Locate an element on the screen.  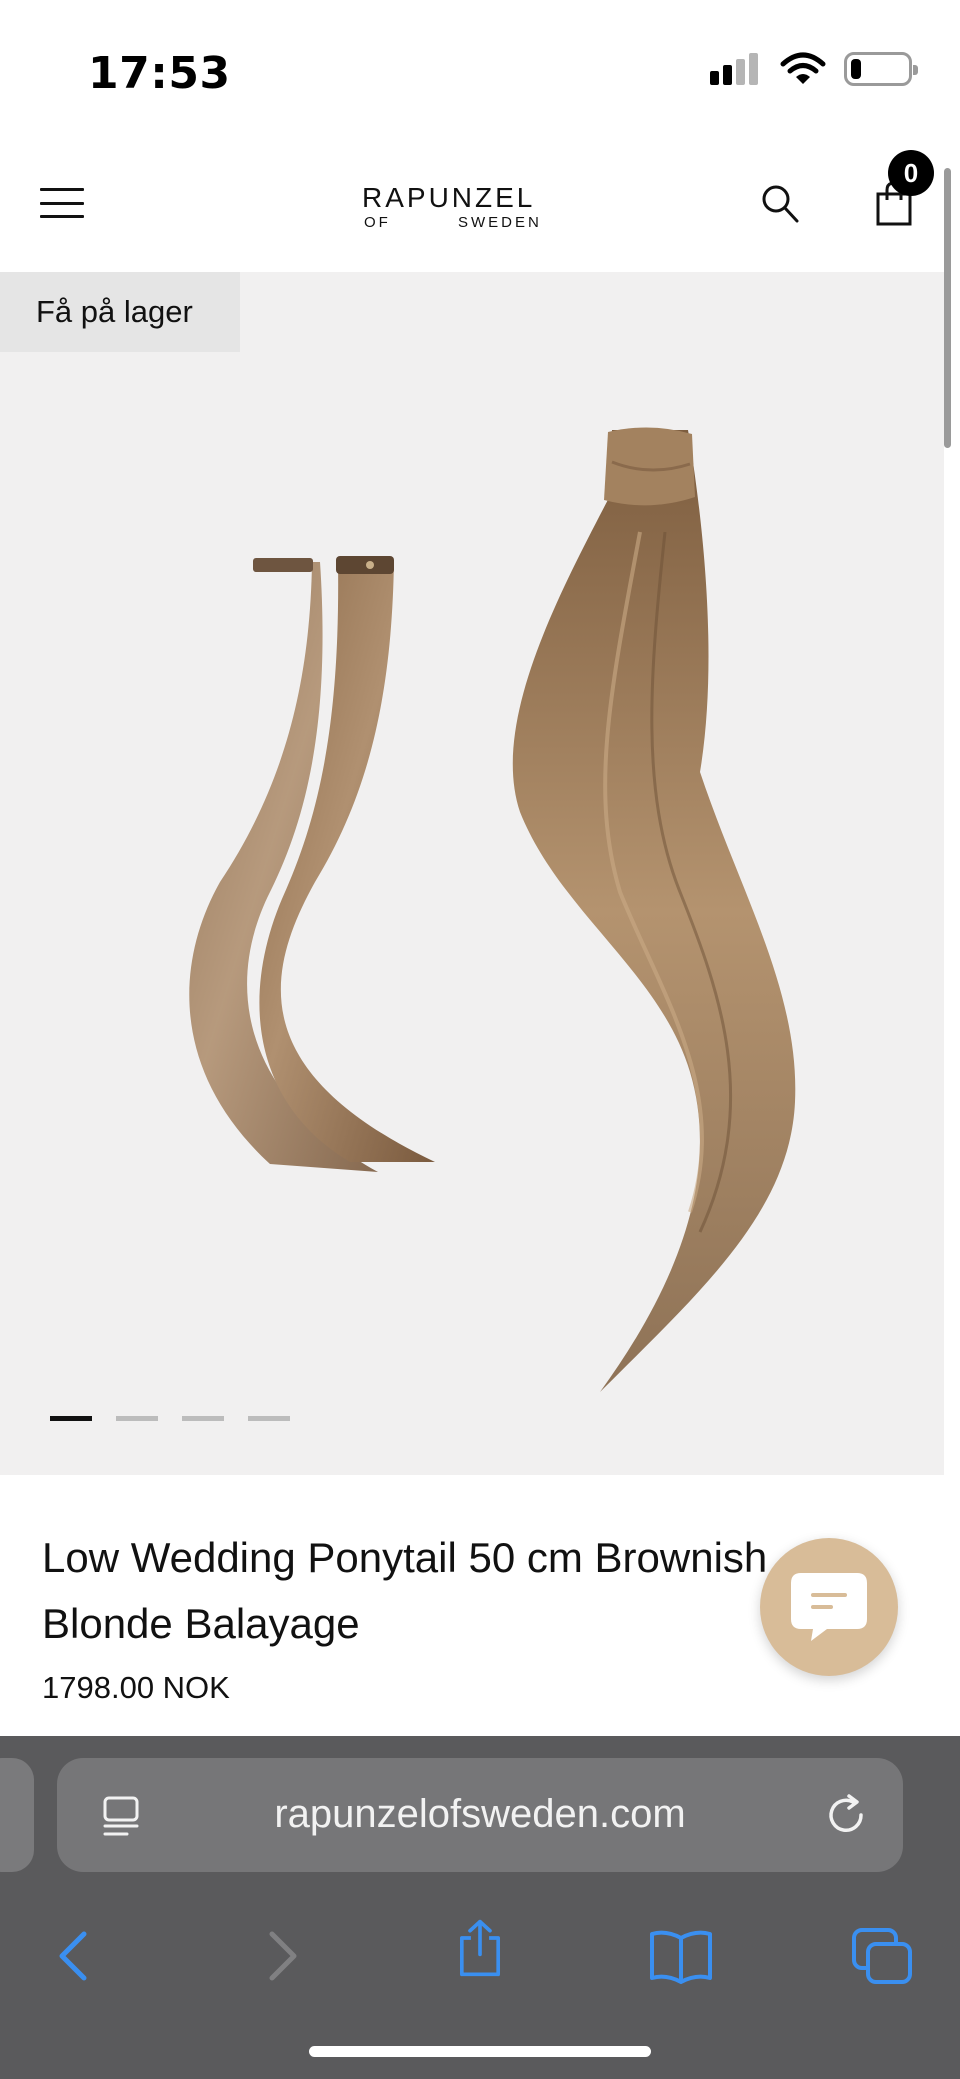
url-text: rapunzelofsweden.com is located at coordinates (480, 1814).